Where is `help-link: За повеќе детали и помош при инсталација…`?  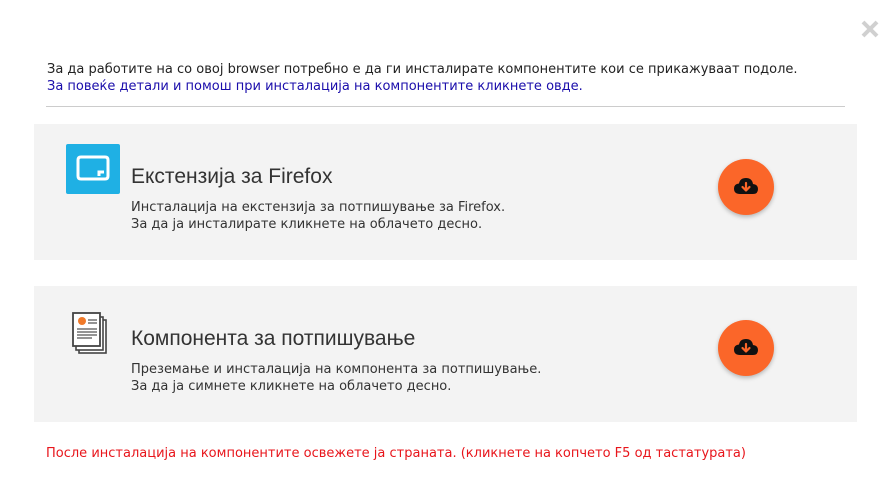 help-link: За повеќе детали и помош при инсталација… is located at coordinates (315, 86).